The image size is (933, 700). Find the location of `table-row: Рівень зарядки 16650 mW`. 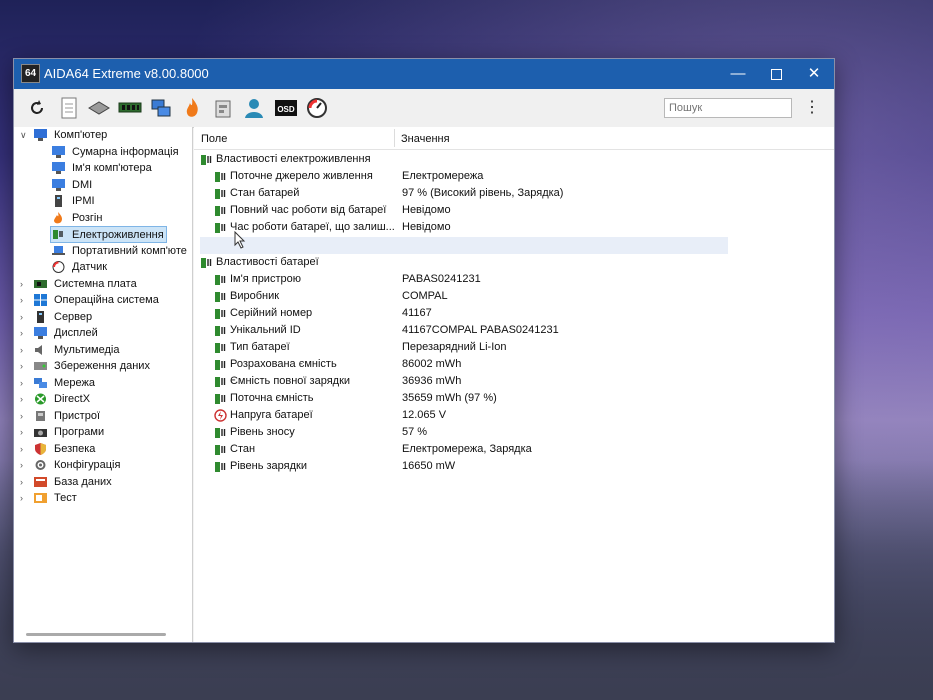

table-row: Рівень зарядки 16650 mW is located at coordinates (514, 466).